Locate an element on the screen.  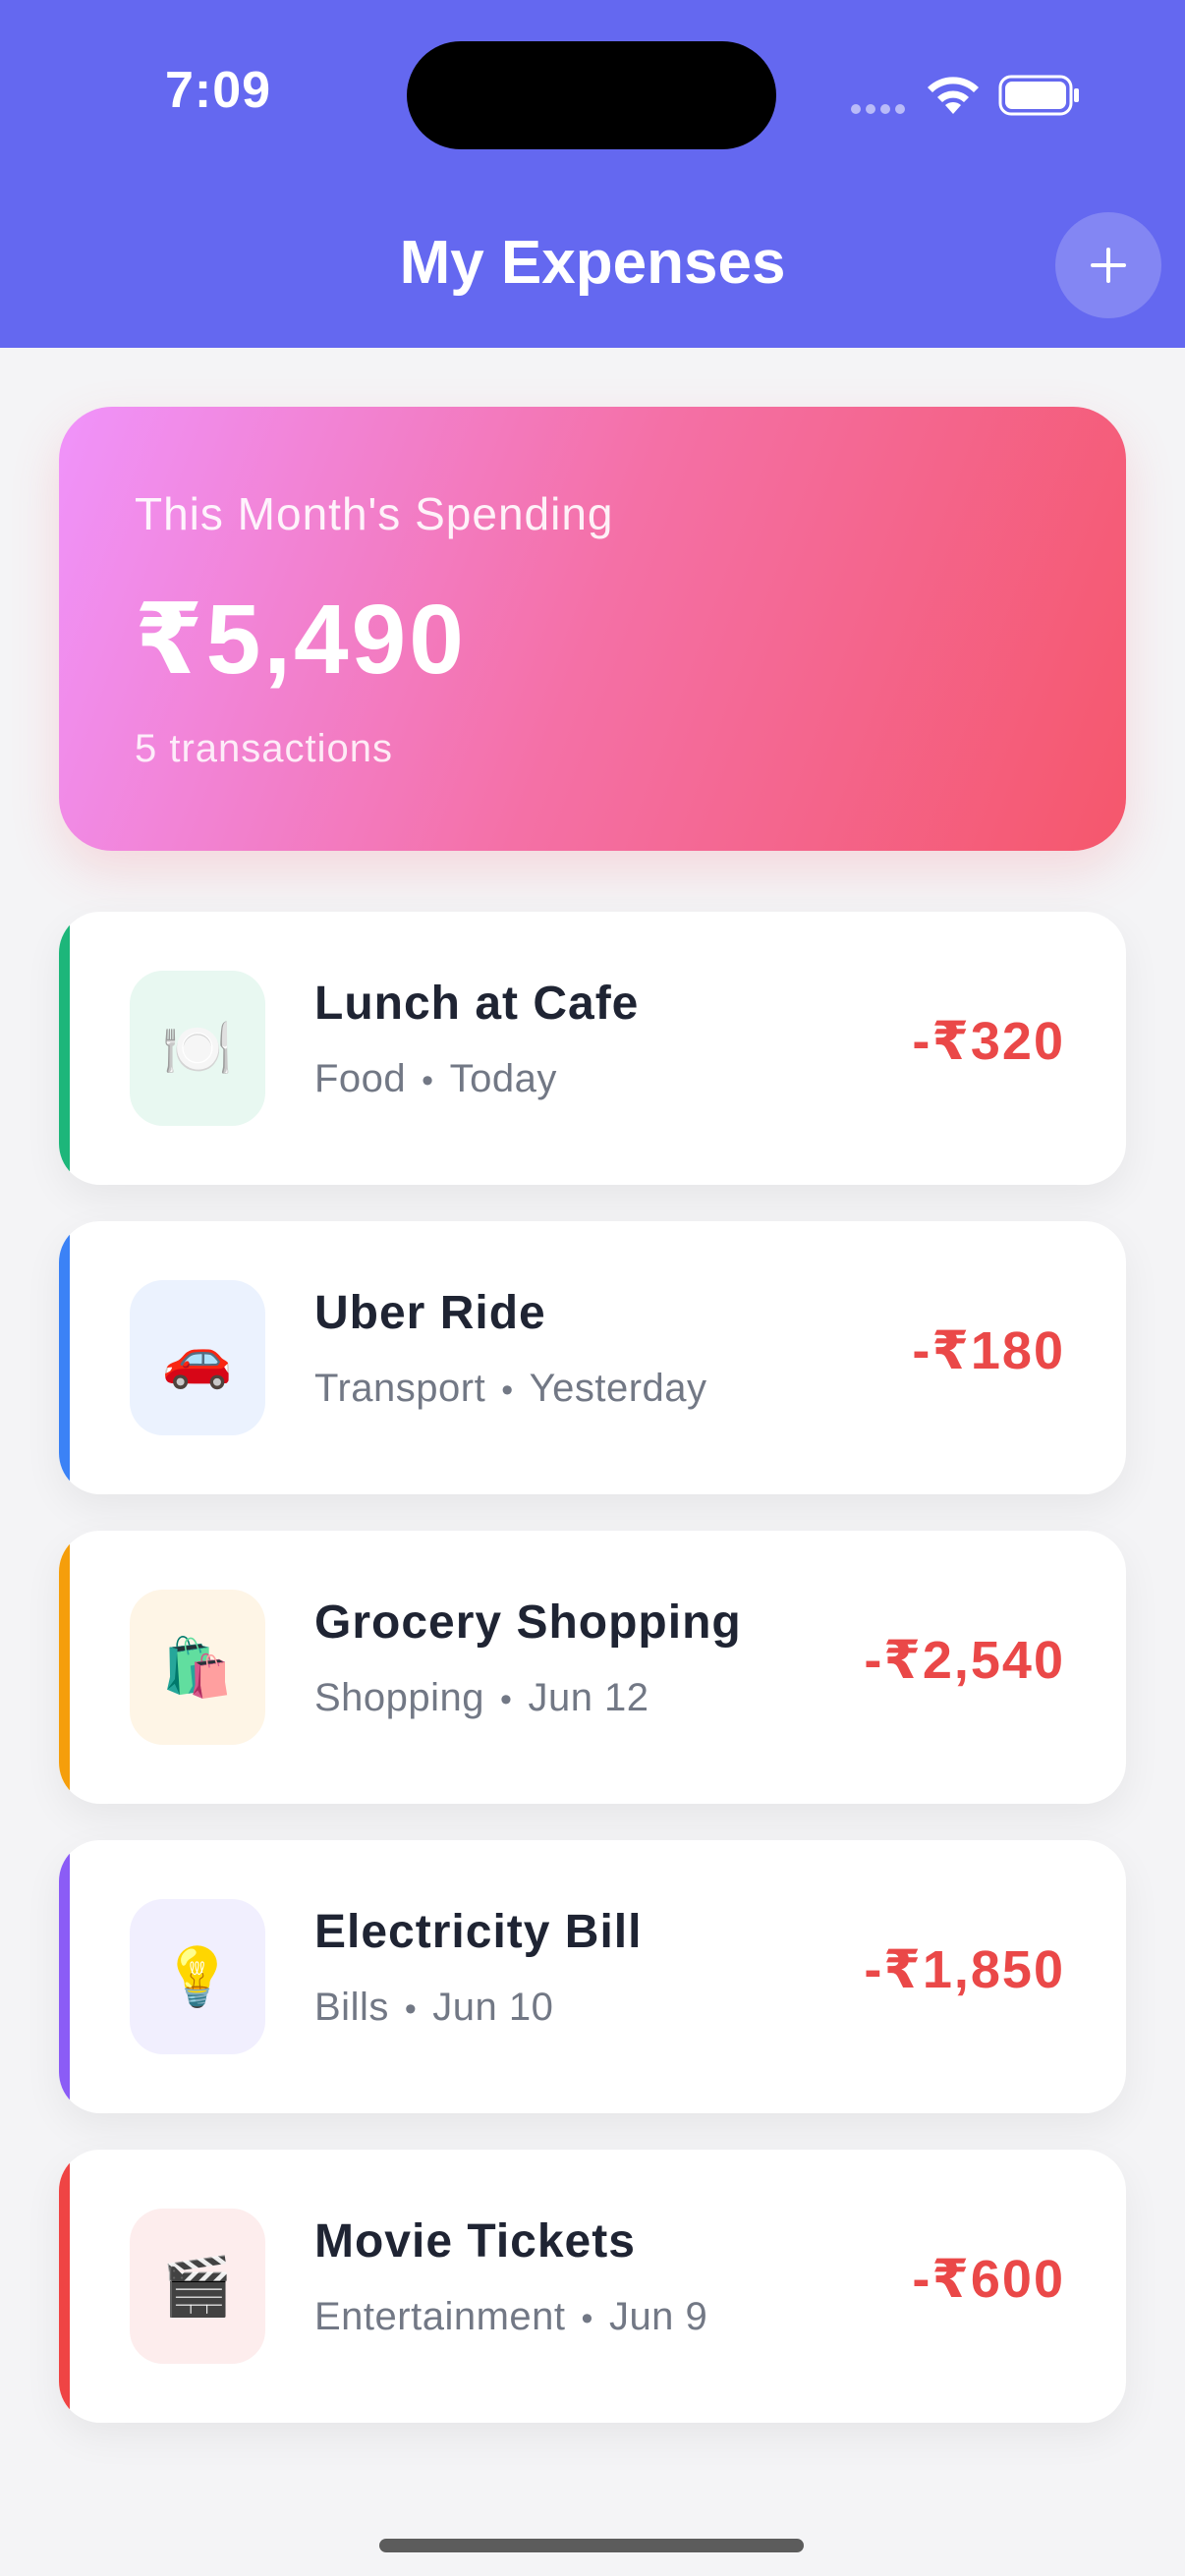
transaction-amount: -₹1,850 is located at coordinates (965, 1969).